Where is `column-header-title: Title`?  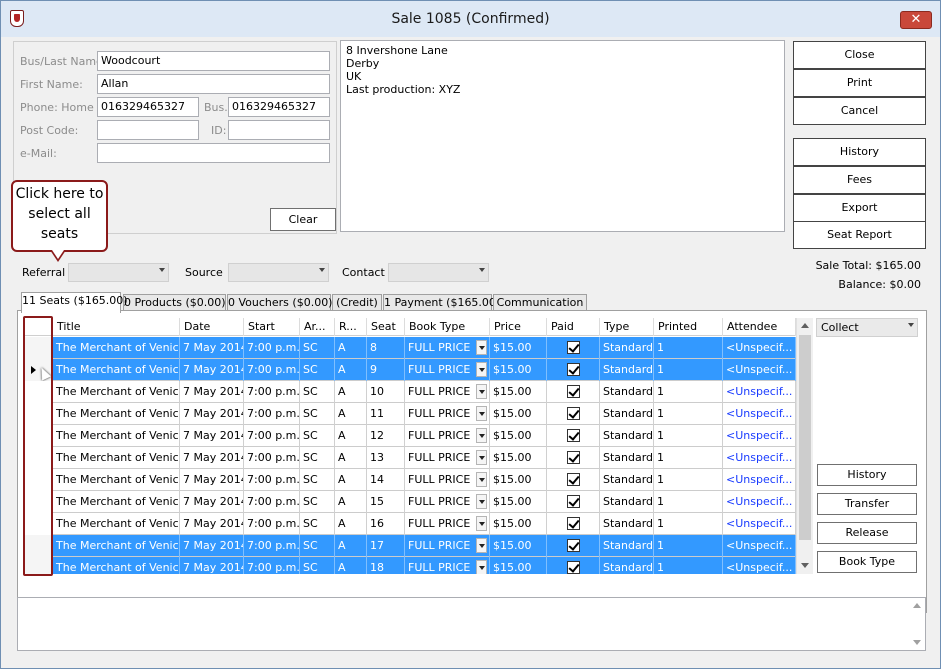 column-header-title: Title is located at coordinates (116, 327).